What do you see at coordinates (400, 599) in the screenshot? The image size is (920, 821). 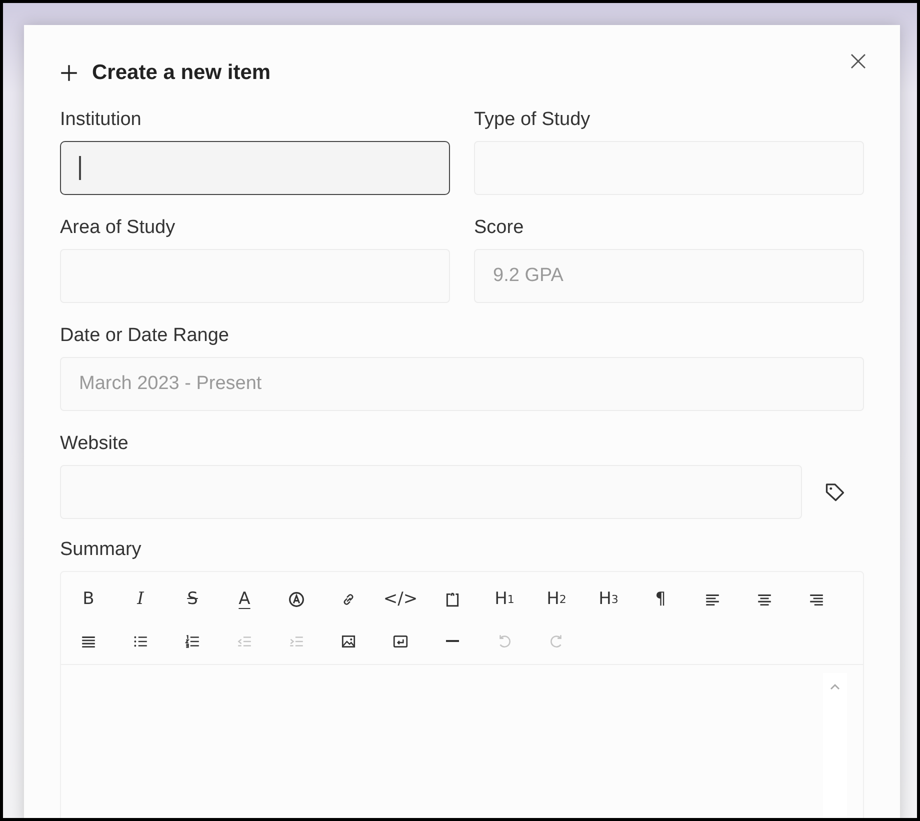 I see `format-button: </>` at bounding box center [400, 599].